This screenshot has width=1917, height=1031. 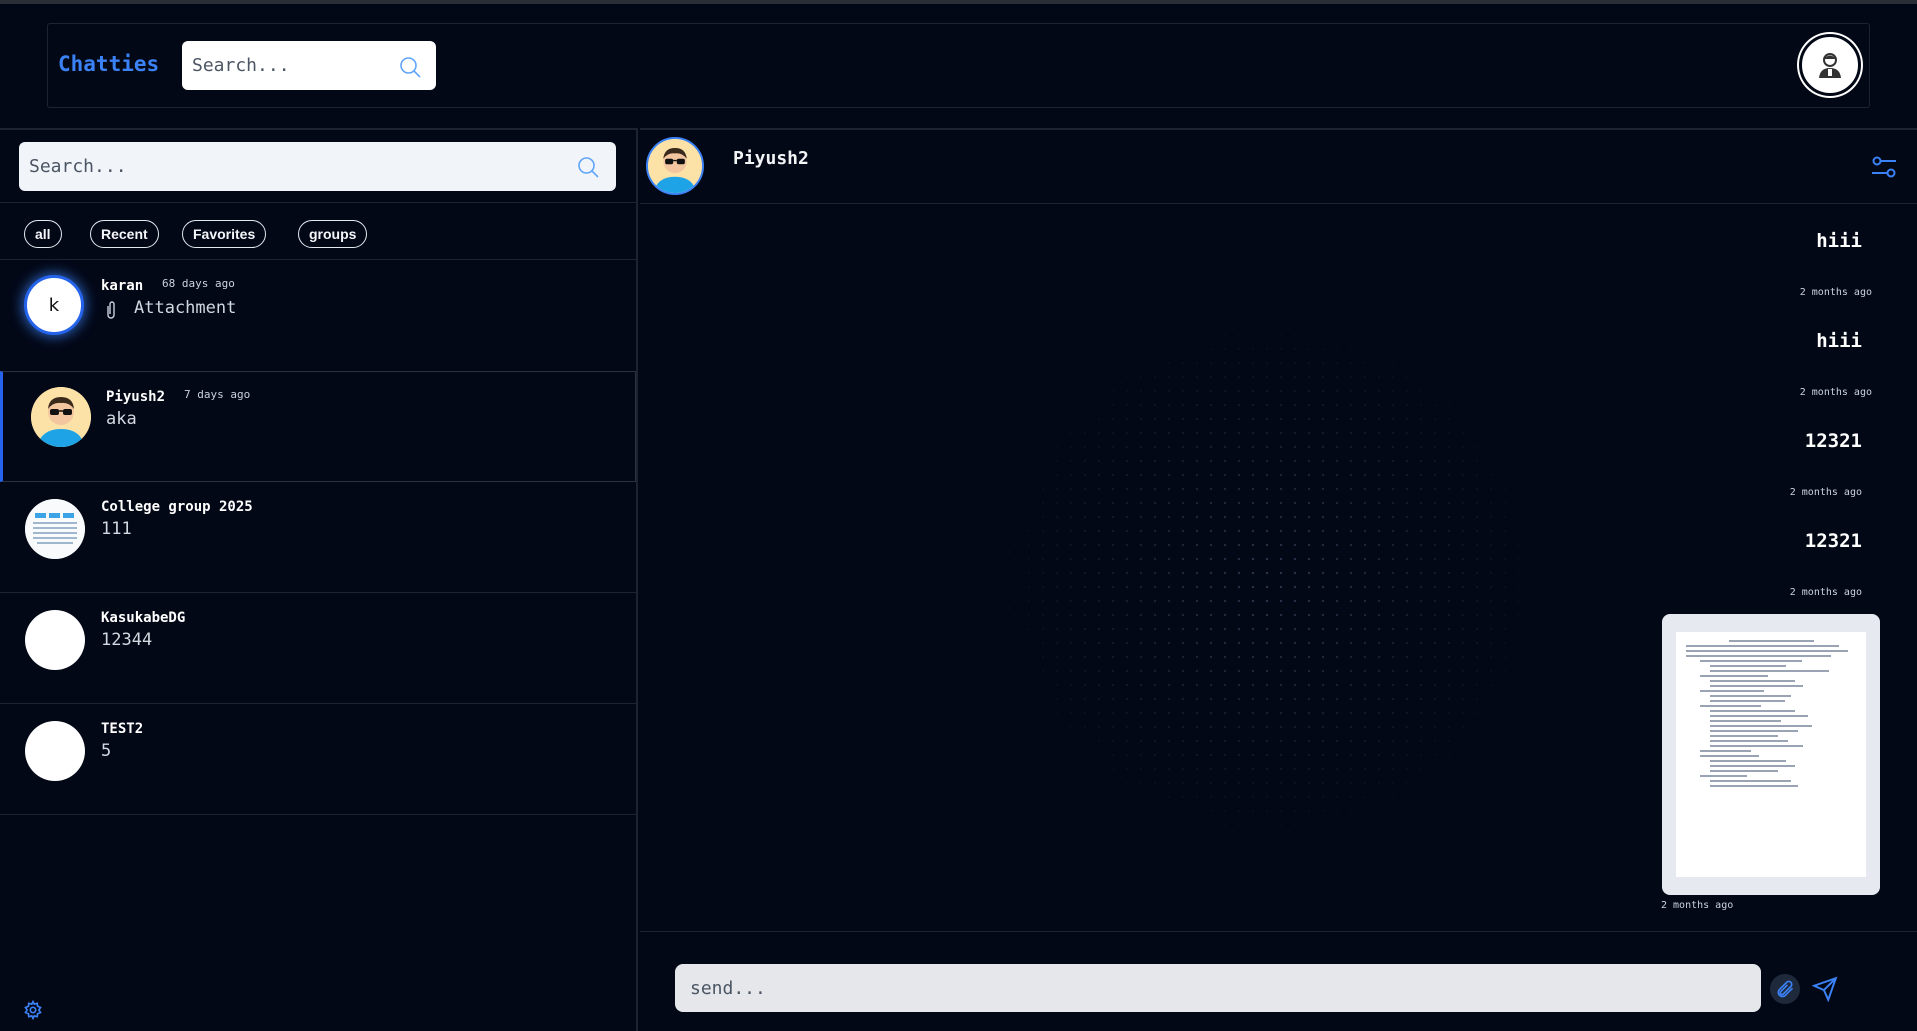 I want to click on chat-list-item: KasukabeDG 12344, so click(x=318, y=648).